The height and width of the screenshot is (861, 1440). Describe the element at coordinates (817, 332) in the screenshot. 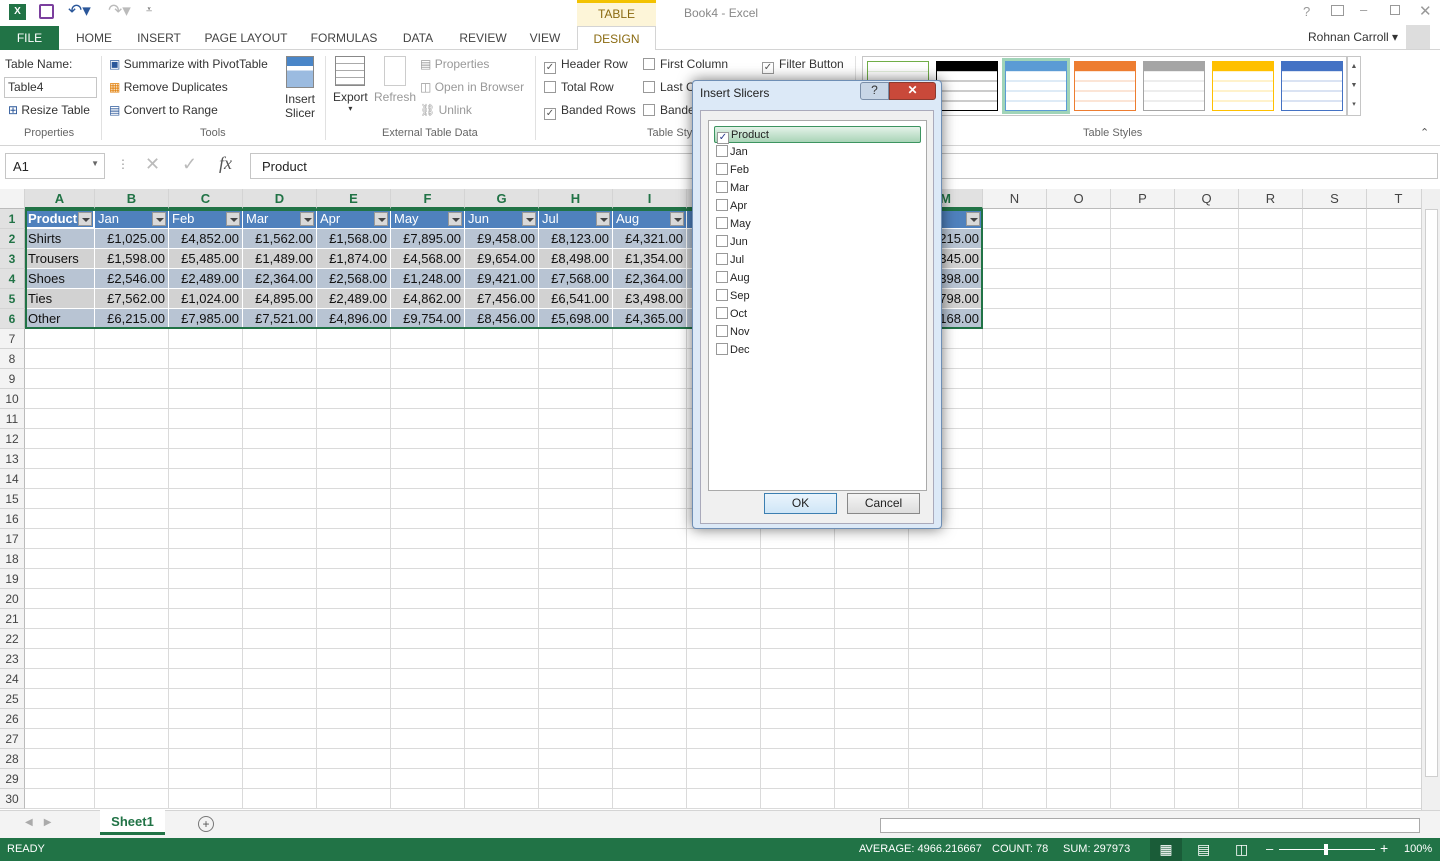

I see `slicer-item-nov: Nov` at that location.